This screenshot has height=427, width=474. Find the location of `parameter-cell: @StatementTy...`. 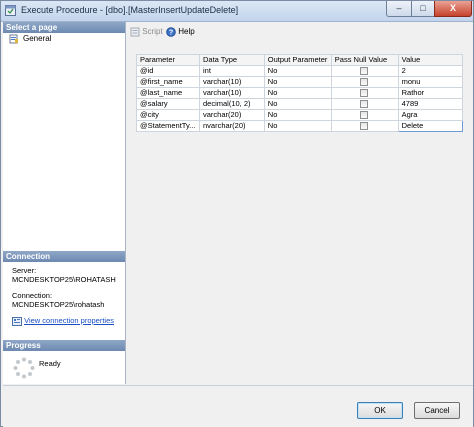

parameter-cell: @StatementTy... is located at coordinates (168, 126).